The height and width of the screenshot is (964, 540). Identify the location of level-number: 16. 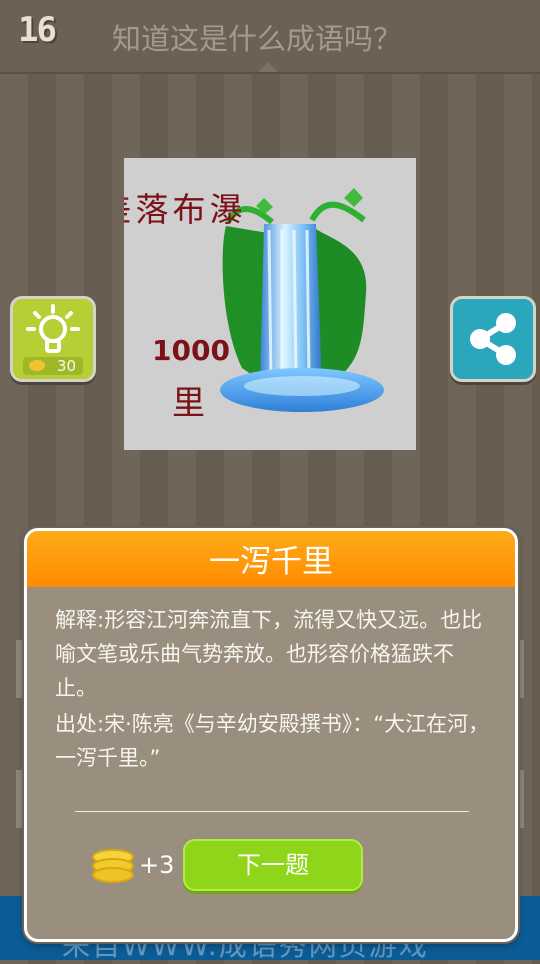
(37, 30).